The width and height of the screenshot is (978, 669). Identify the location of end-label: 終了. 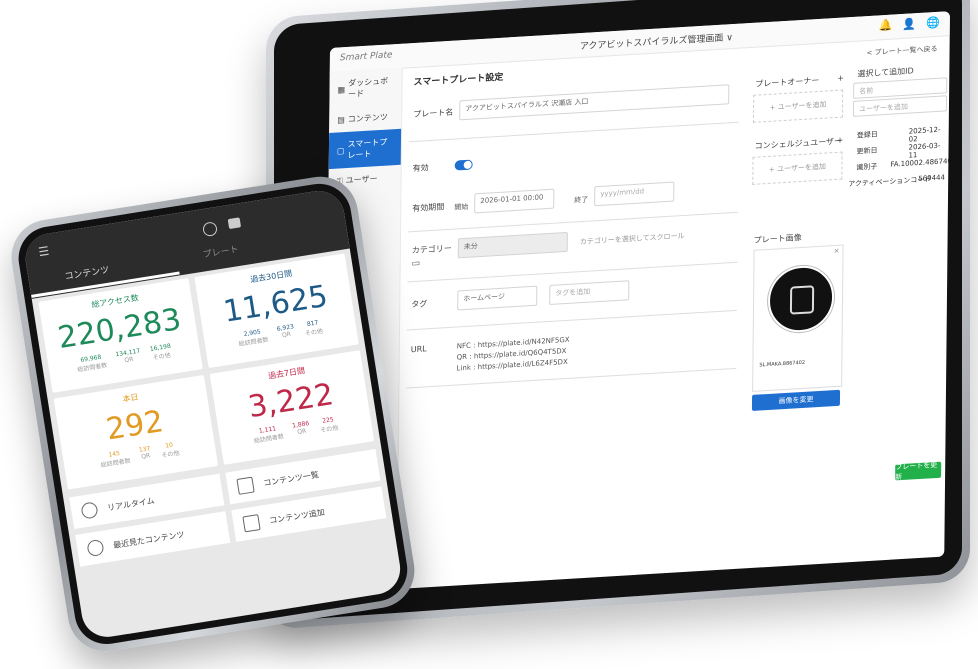
(581, 200).